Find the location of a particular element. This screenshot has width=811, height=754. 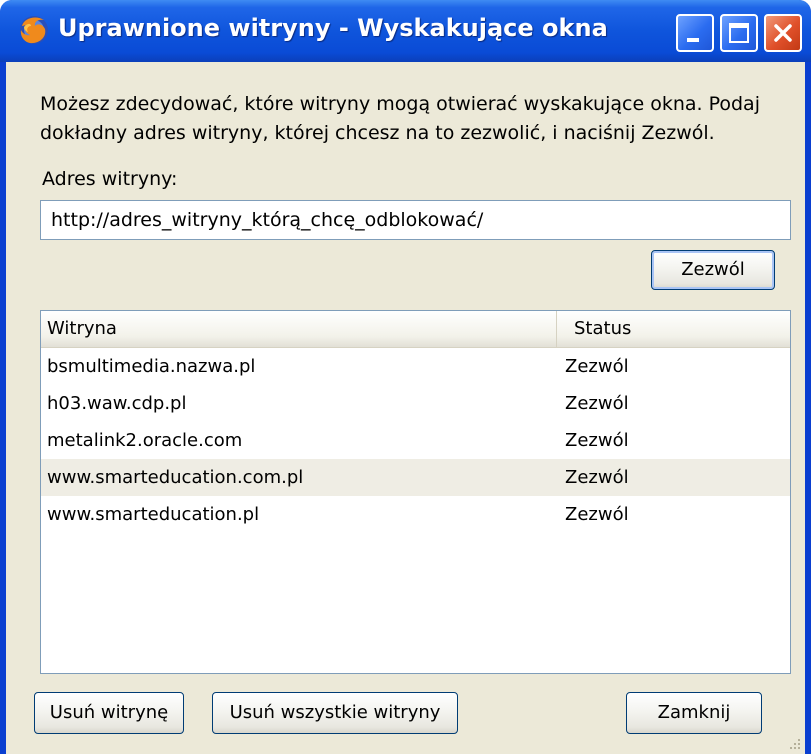

site-cell: www.smarteducation.pl is located at coordinates (153, 514).